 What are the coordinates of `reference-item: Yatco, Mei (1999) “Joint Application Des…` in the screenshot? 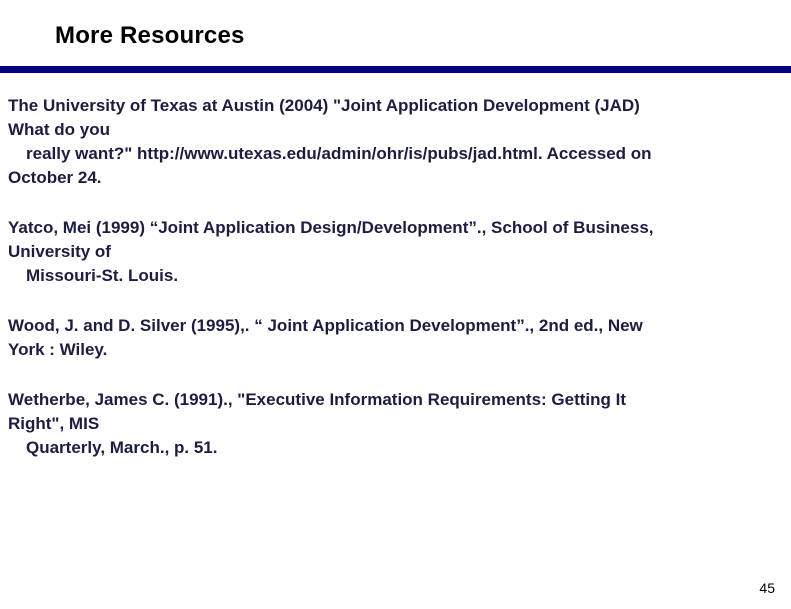 It's located at (395, 252).